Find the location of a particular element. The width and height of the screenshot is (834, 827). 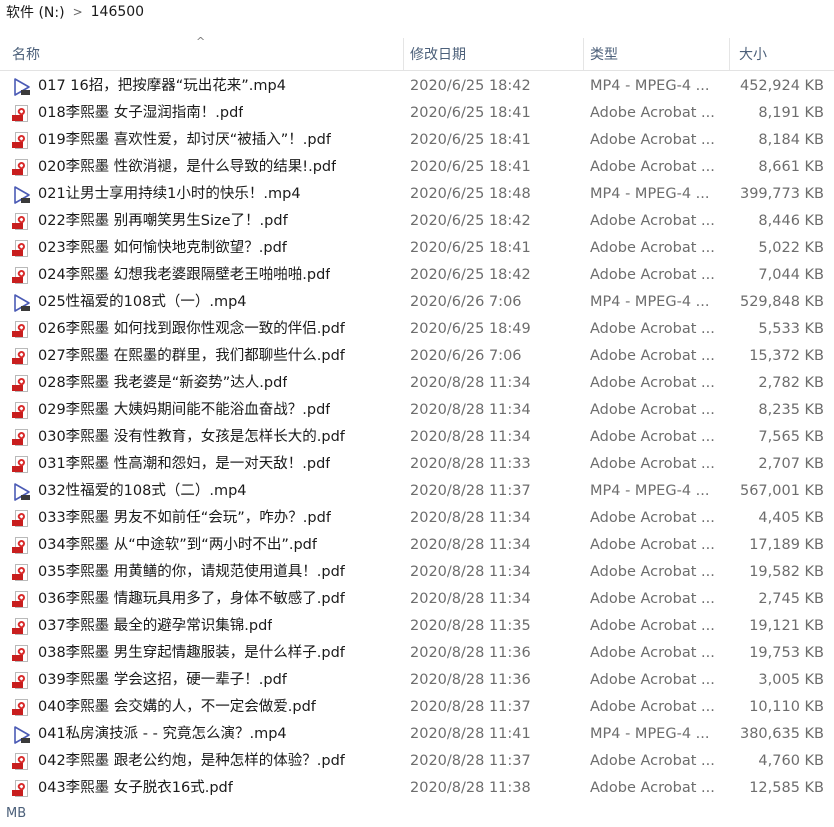

file-size: 2,707 KB is located at coordinates (791, 464).